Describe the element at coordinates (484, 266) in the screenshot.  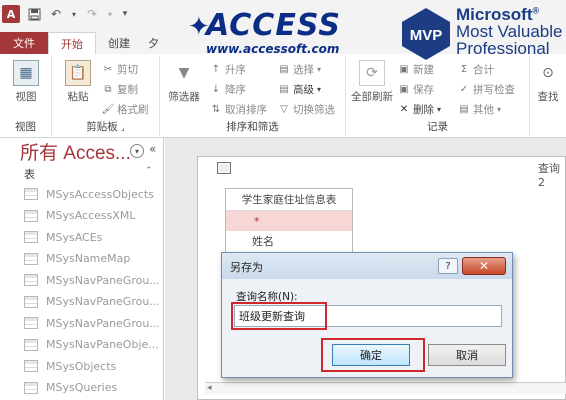
I see `close-button: ✕` at that location.